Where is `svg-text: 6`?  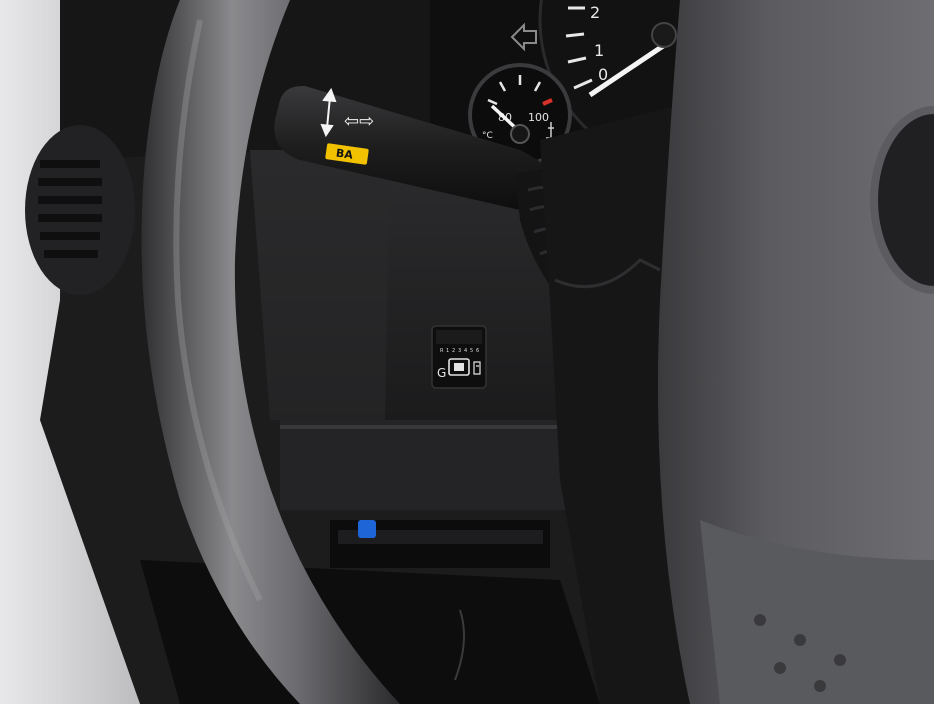 svg-text: 6 is located at coordinates (477, 351).